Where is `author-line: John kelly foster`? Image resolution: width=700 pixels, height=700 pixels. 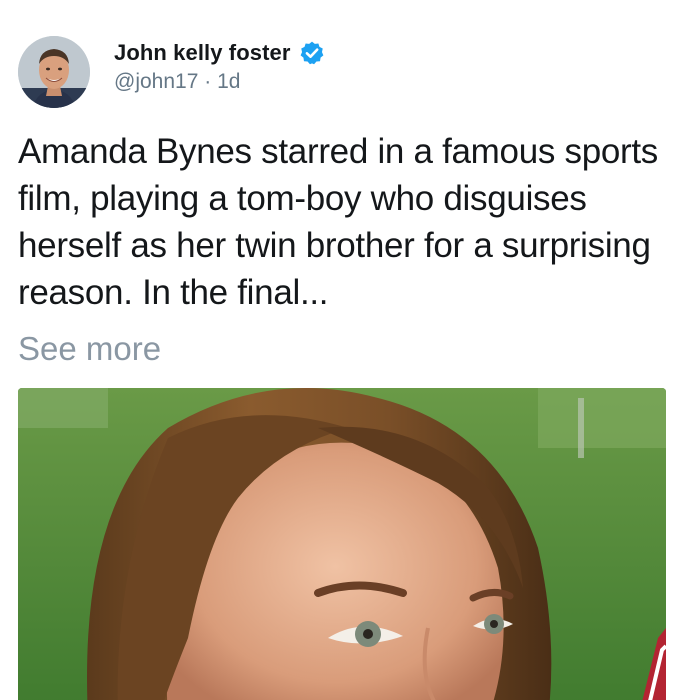
author-line: John kelly foster is located at coordinates (219, 53).